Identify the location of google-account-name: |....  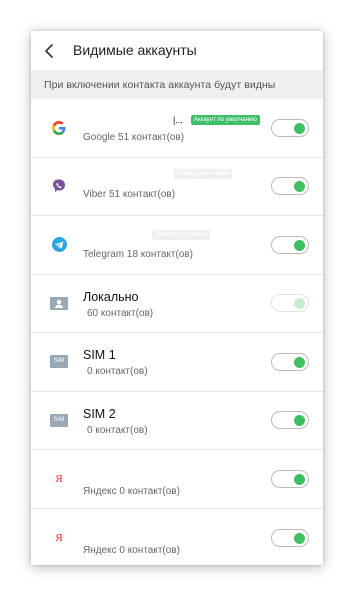
(178, 120).